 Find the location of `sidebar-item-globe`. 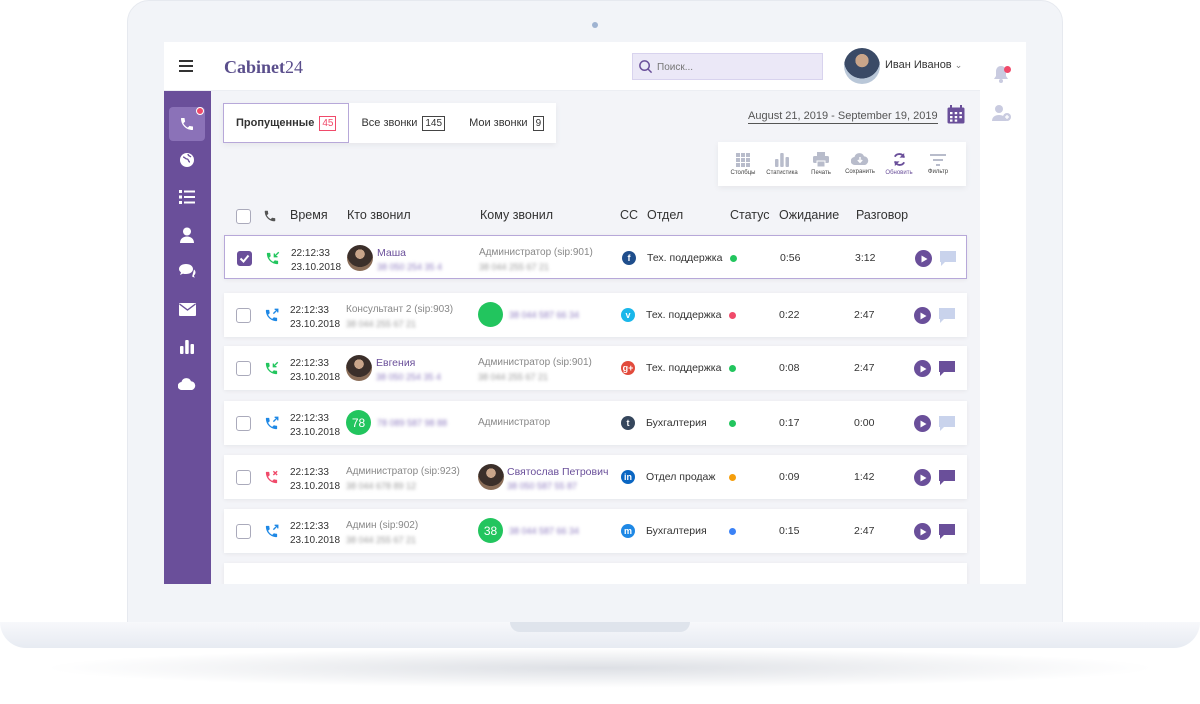

sidebar-item-globe is located at coordinates (187, 160).